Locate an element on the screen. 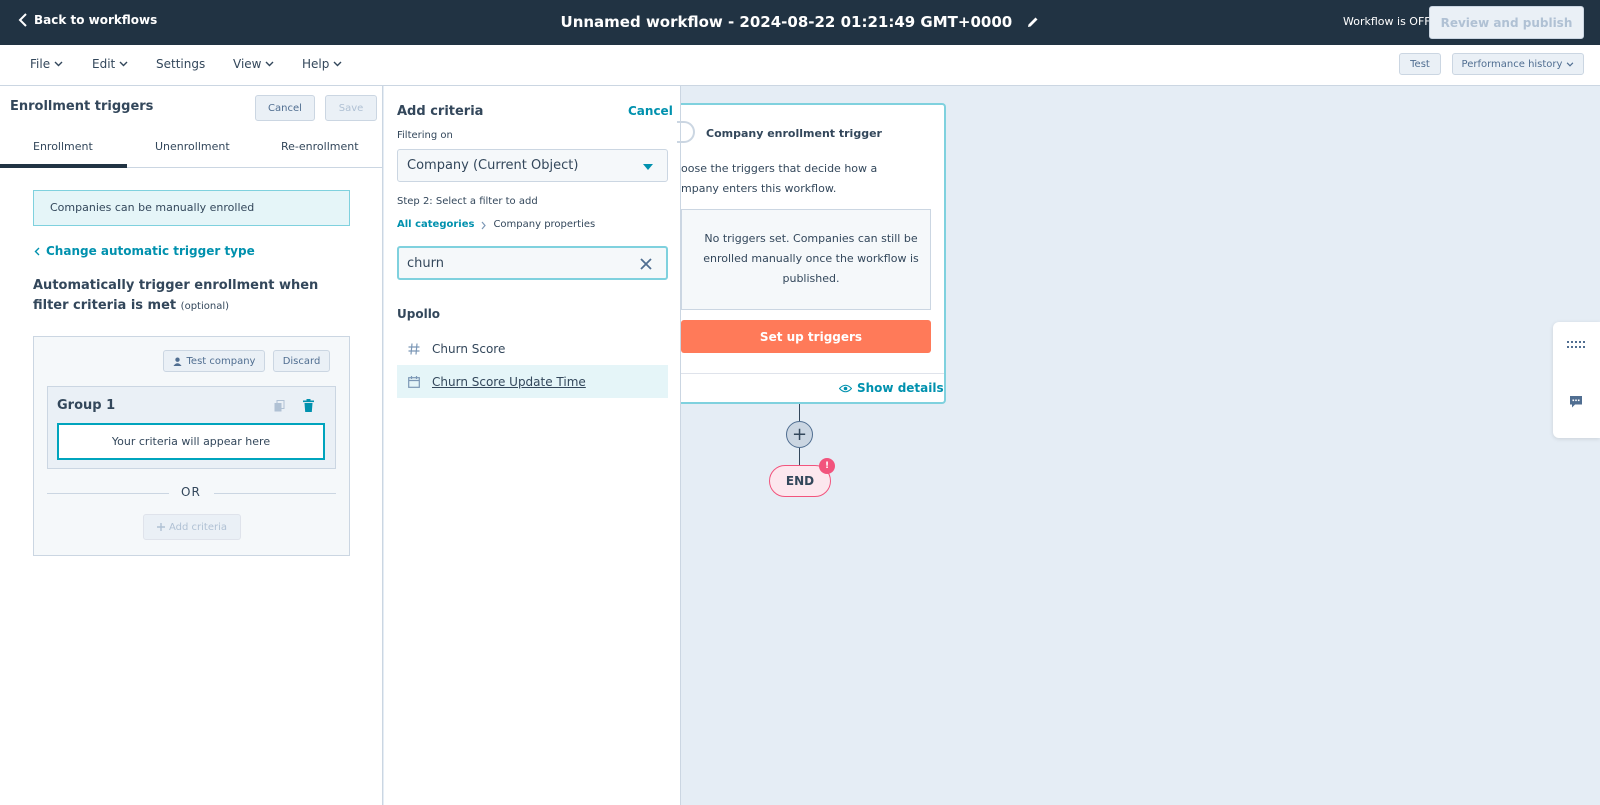 Image resolution: width=1600 pixels, height=805 pixels. property-search is located at coordinates (532, 263).